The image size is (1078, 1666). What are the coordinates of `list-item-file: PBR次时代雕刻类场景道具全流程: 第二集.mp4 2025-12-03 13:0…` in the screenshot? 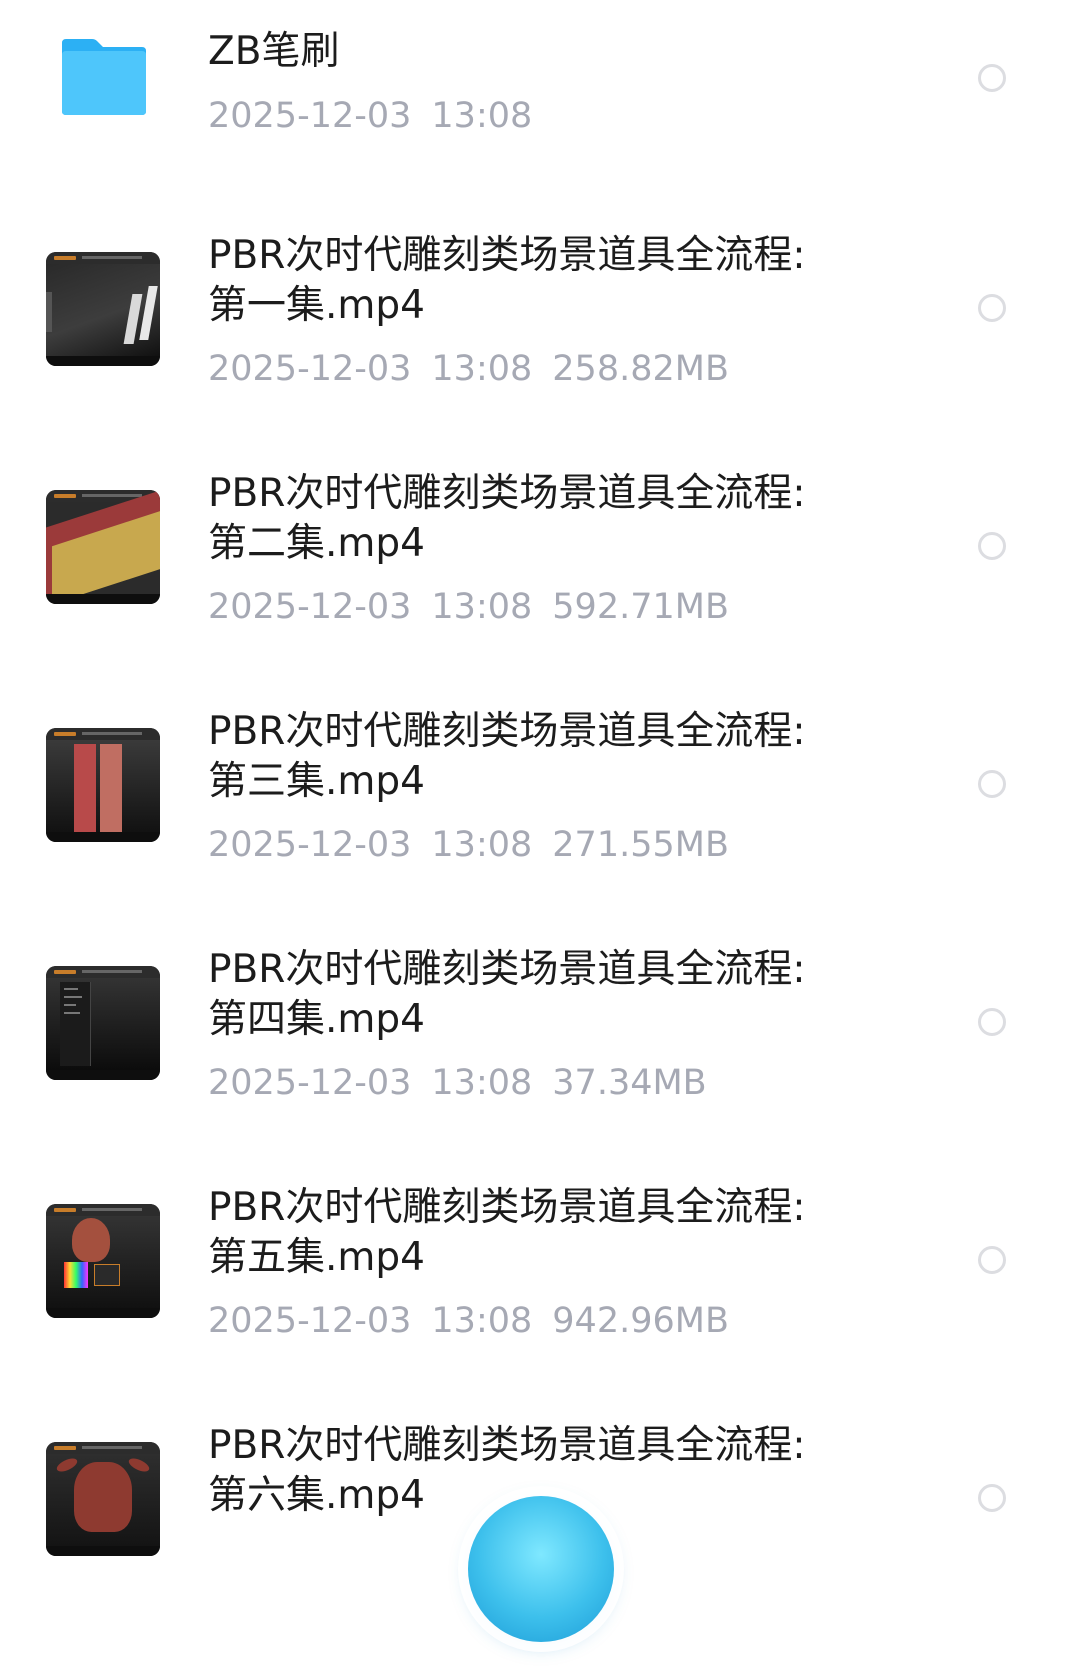 It's located at (539, 592).